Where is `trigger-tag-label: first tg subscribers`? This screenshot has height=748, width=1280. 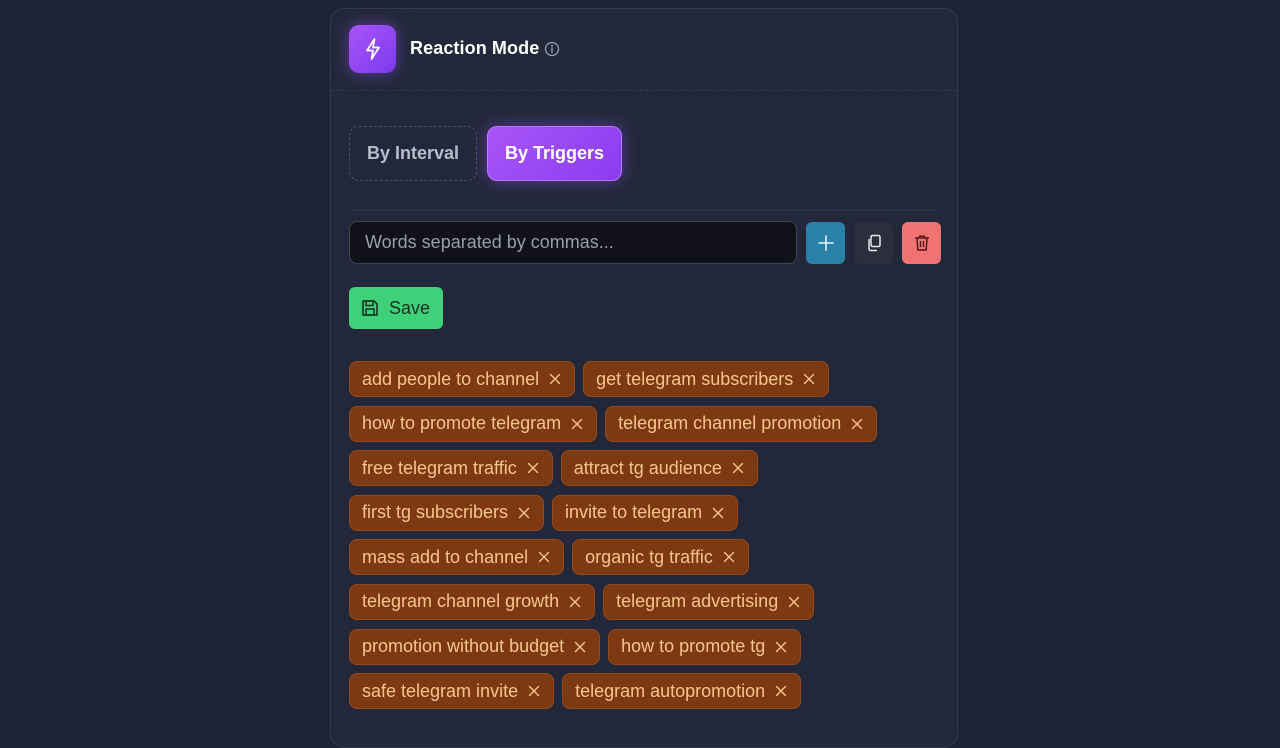
trigger-tag-label: first tg subscribers is located at coordinates (435, 512).